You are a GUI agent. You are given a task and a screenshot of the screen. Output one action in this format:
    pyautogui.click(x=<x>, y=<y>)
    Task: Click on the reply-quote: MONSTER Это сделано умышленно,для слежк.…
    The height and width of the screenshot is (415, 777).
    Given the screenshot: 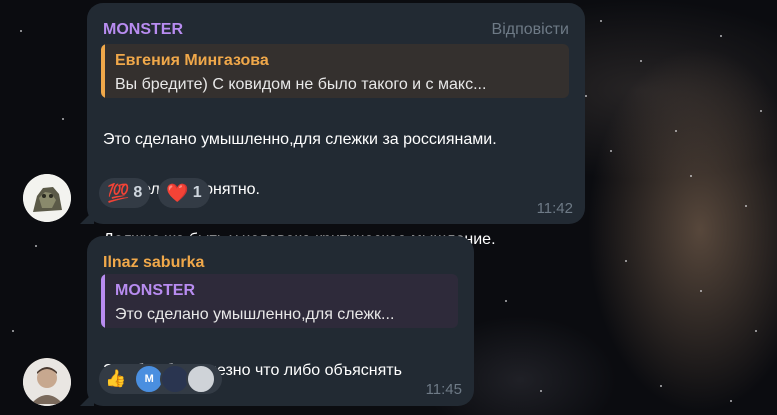 What is the action you would take?
    pyautogui.click(x=279, y=301)
    